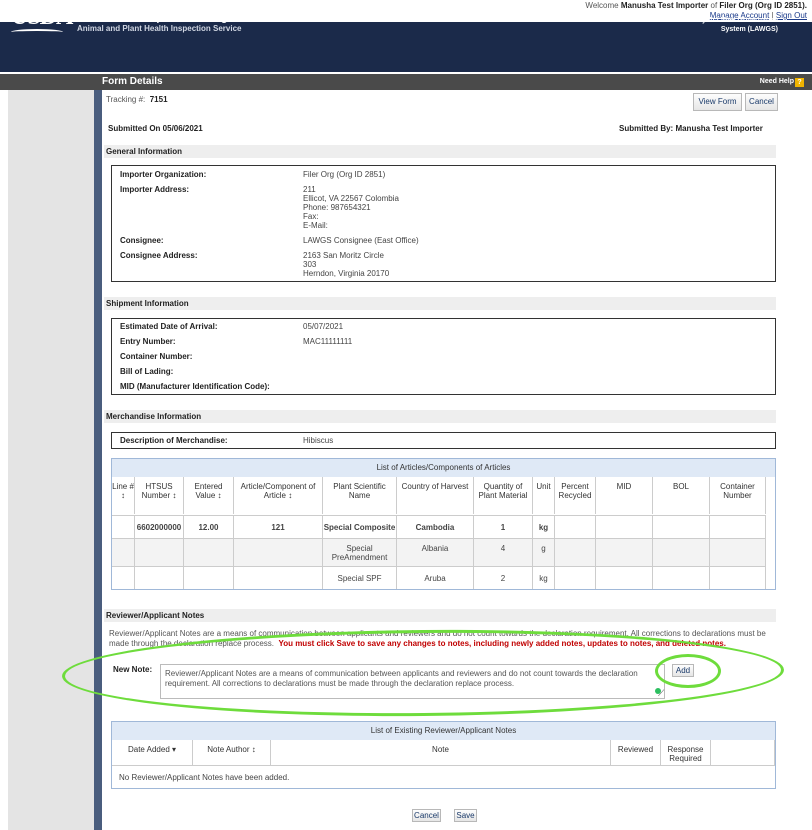 This screenshot has height=830, width=812. I want to click on merchandise-box: Description of Merchandise: Hibiscus, so click(443, 440).